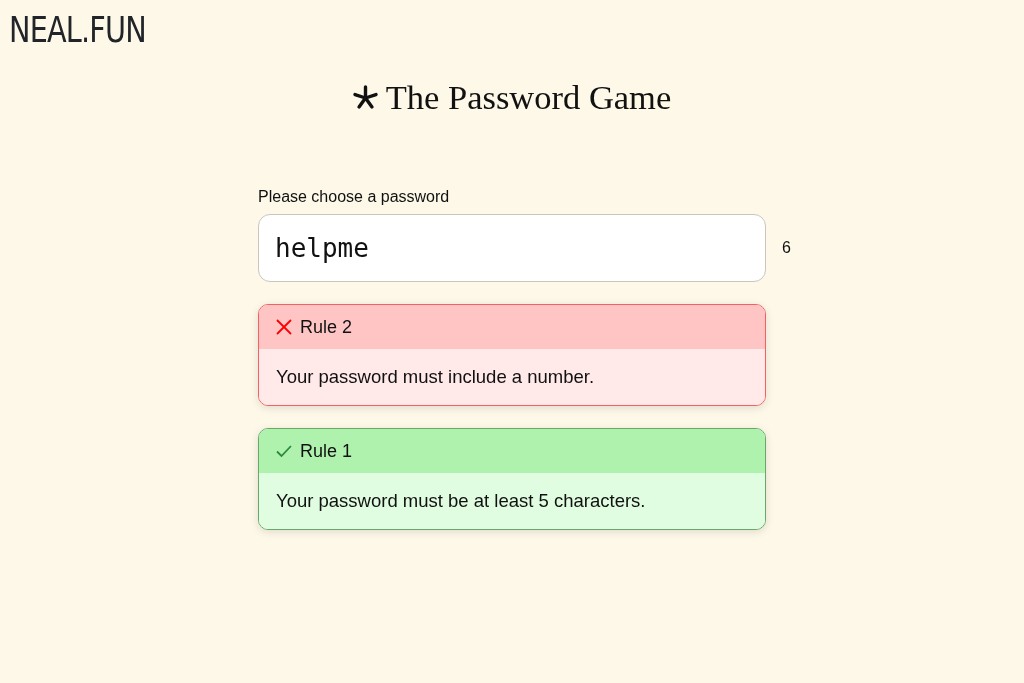  Describe the element at coordinates (354, 196) in the screenshot. I see `field-label: Please choose a password` at that location.